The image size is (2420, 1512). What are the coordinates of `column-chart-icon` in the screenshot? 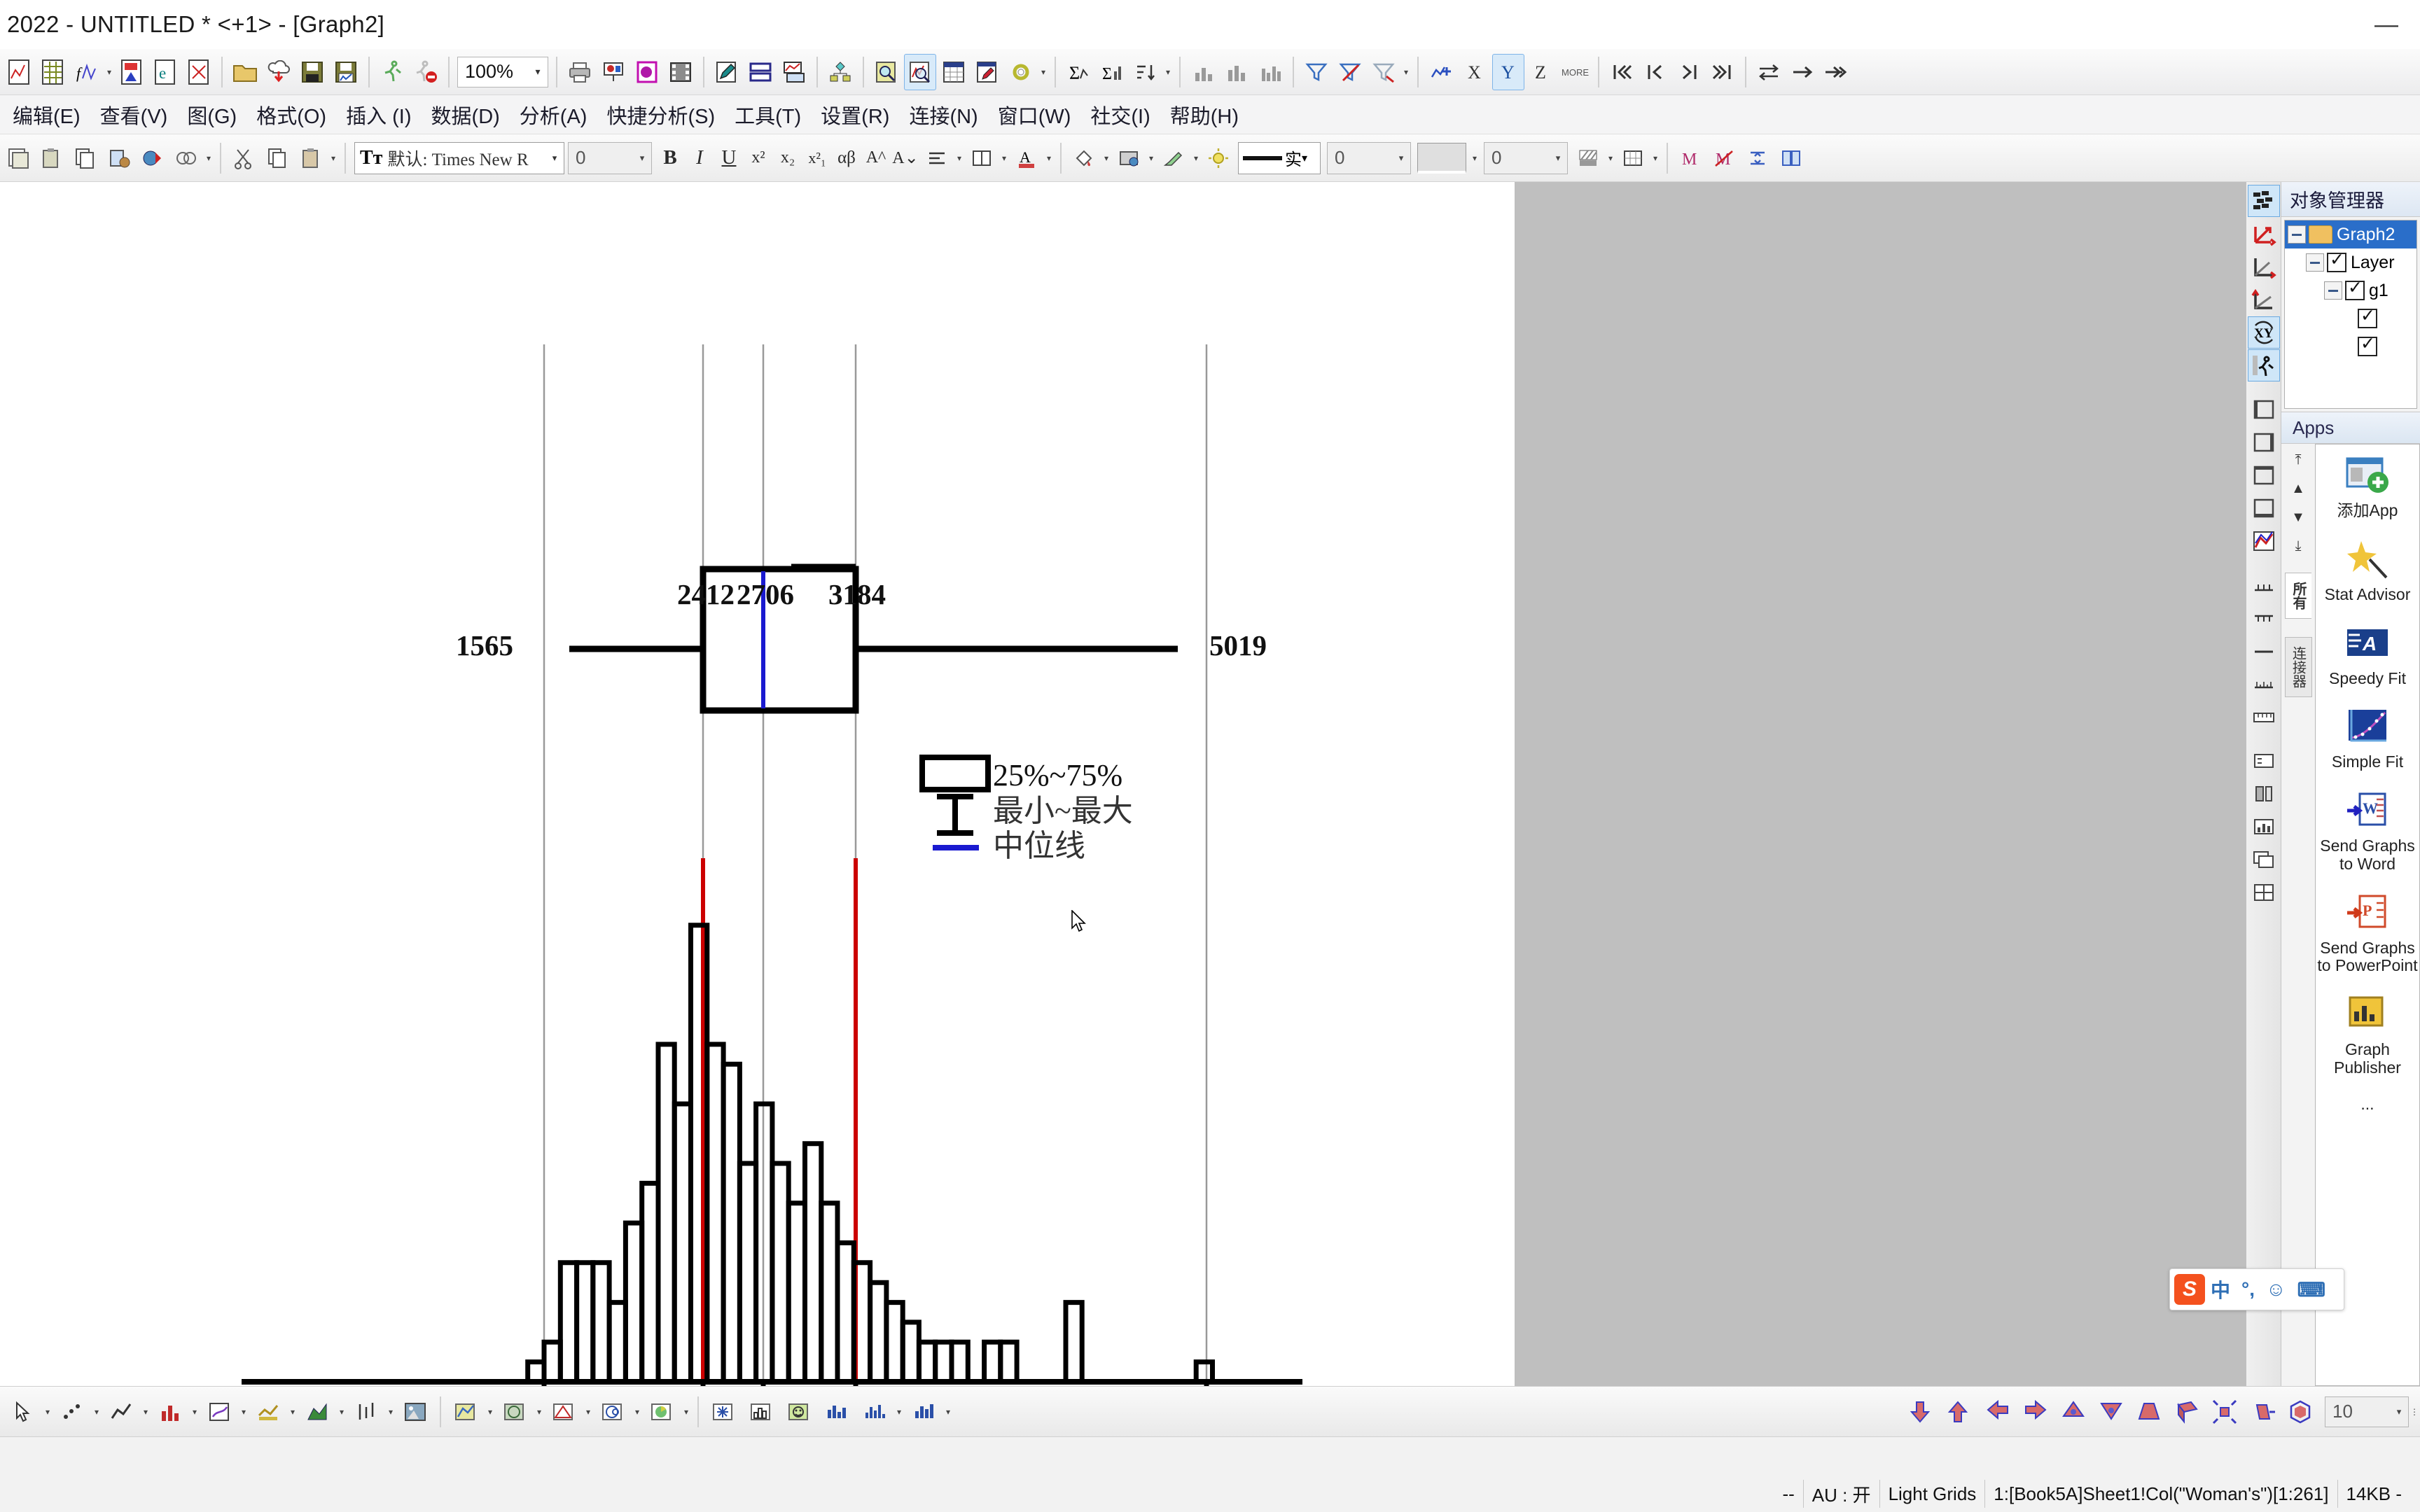 It's located at (1237, 72).